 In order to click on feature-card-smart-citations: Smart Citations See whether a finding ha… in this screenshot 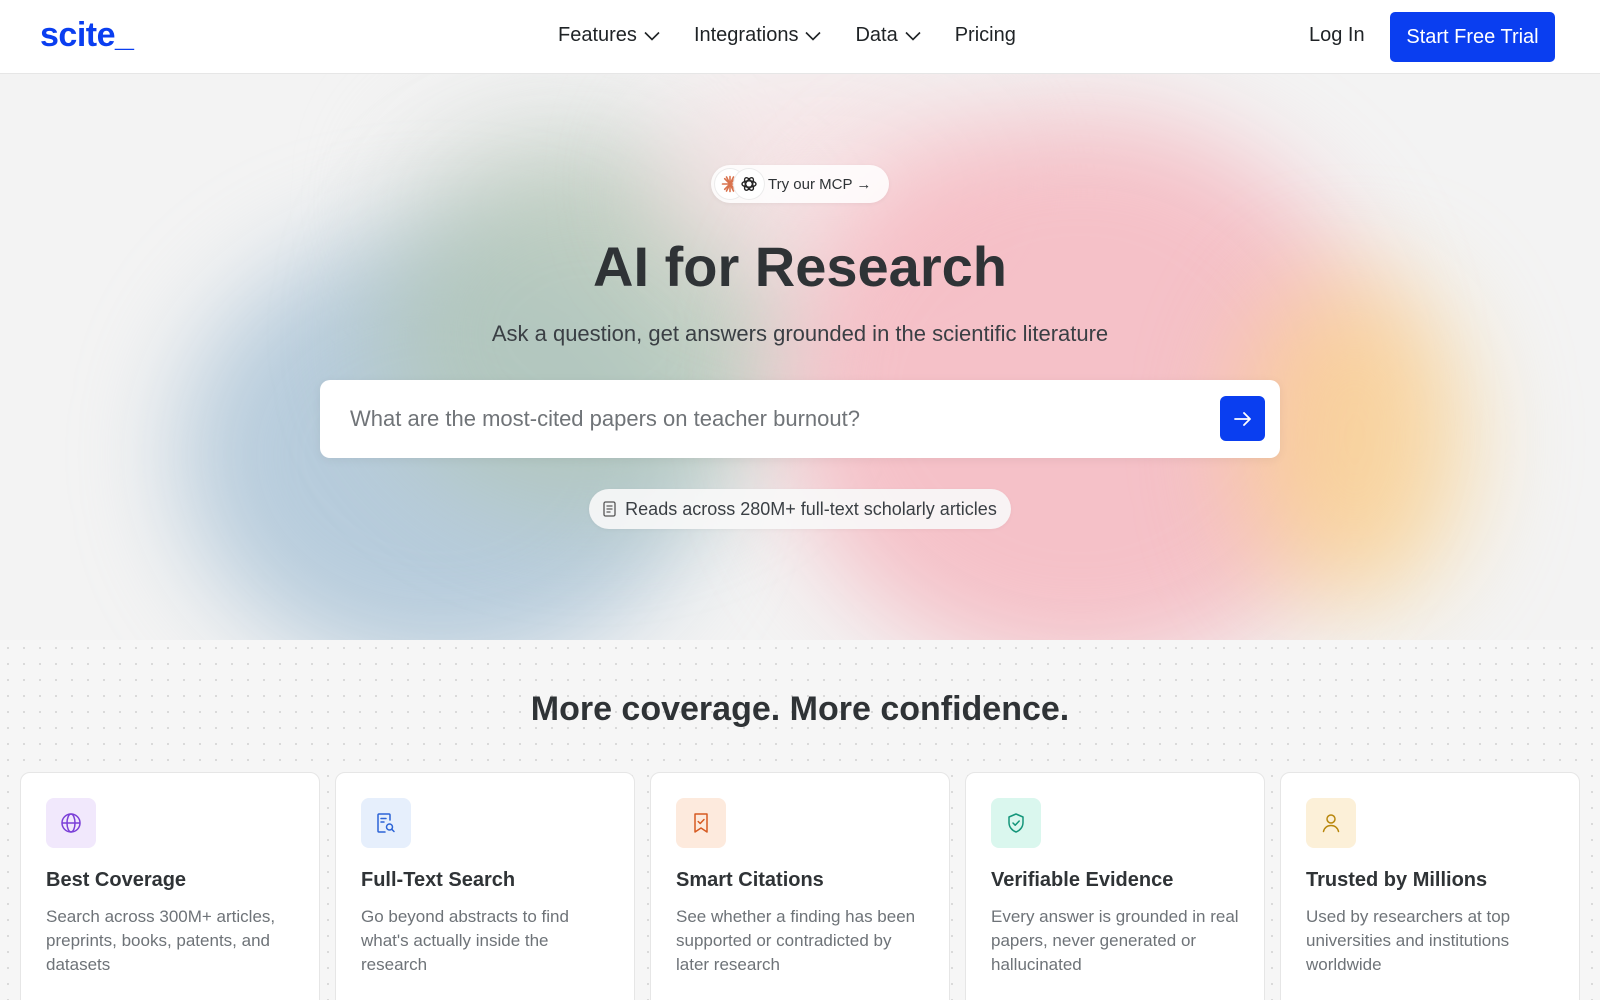, I will do `click(800, 886)`.